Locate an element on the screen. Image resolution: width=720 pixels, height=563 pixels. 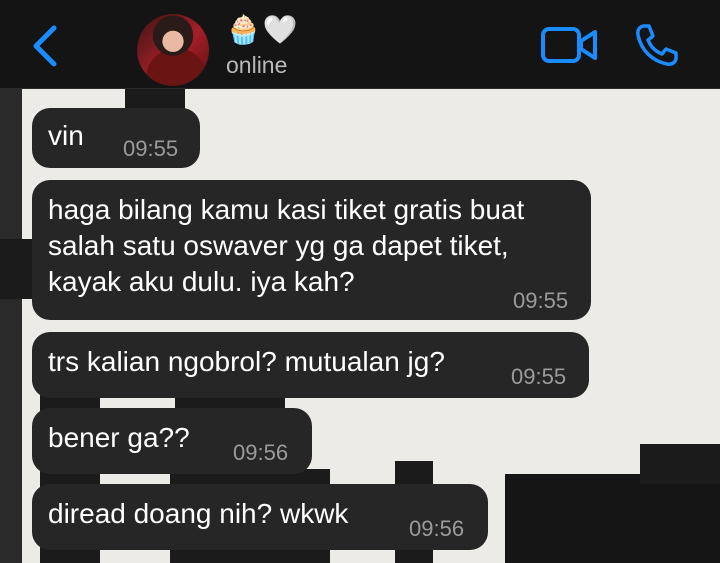
message-bubble: vin 09:55 is located at coordinates (116, 138).